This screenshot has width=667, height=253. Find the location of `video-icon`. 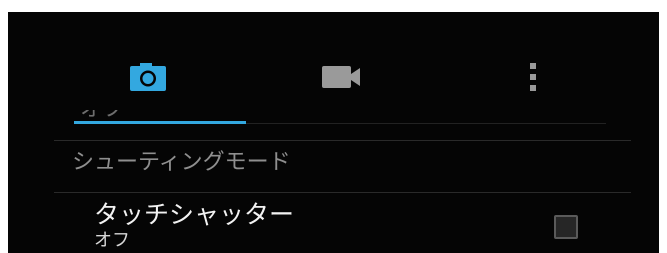

video-icon is located at coordinates (341, 77).